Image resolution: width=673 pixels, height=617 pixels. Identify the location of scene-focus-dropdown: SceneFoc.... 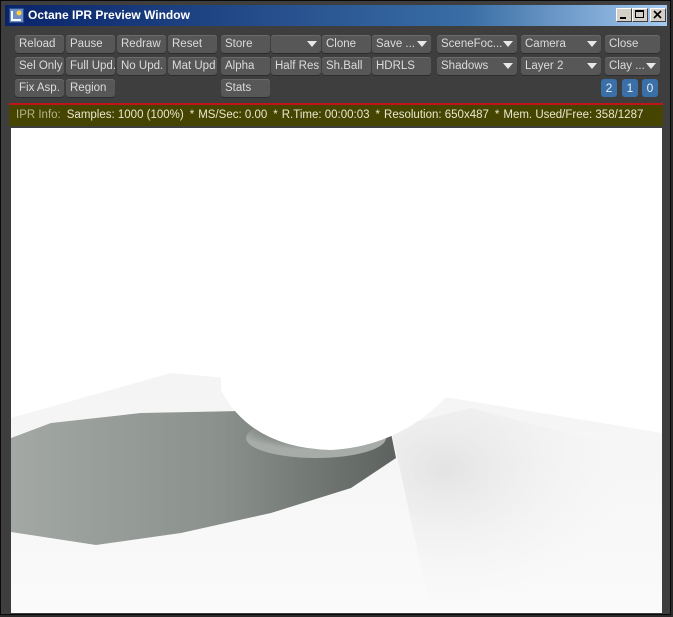
(477, 44).